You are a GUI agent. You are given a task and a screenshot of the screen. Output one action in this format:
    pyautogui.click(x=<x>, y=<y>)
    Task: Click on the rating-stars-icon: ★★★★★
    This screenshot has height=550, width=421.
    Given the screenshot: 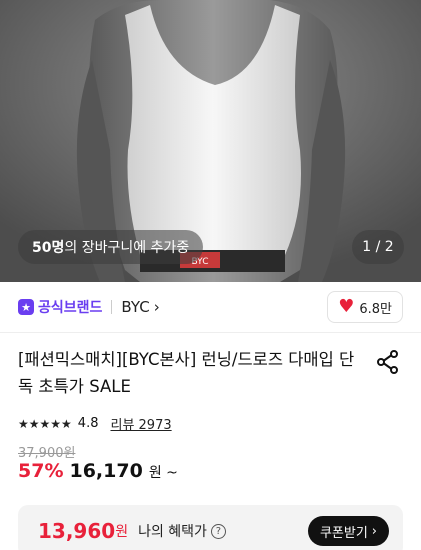 What is the action you would take?
    pyautogui.click(x=45, y=423)
    